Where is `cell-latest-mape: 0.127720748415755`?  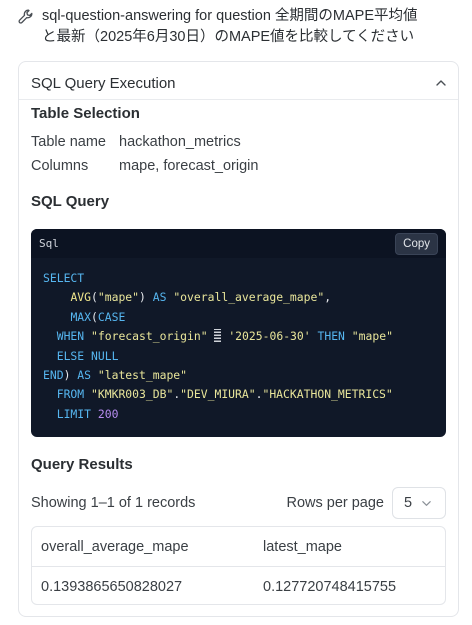
cell-latest-mape: 0.127720748415755 is located at coordinates (330, 586).